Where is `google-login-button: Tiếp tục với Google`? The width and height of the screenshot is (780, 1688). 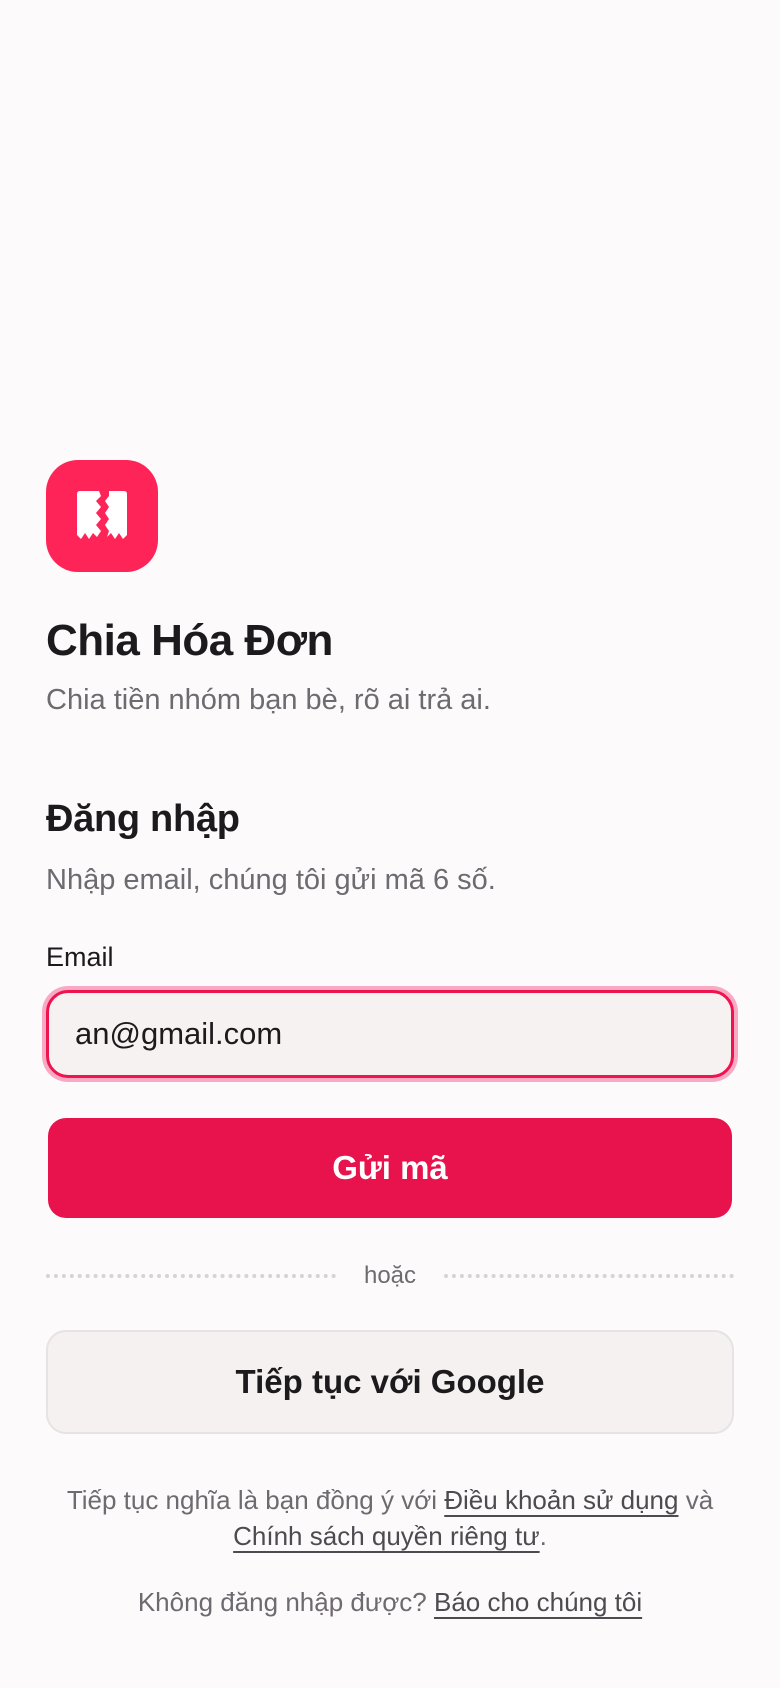
google-login-button: Tiếp tục với Google is located at coordinates (390, 1382).